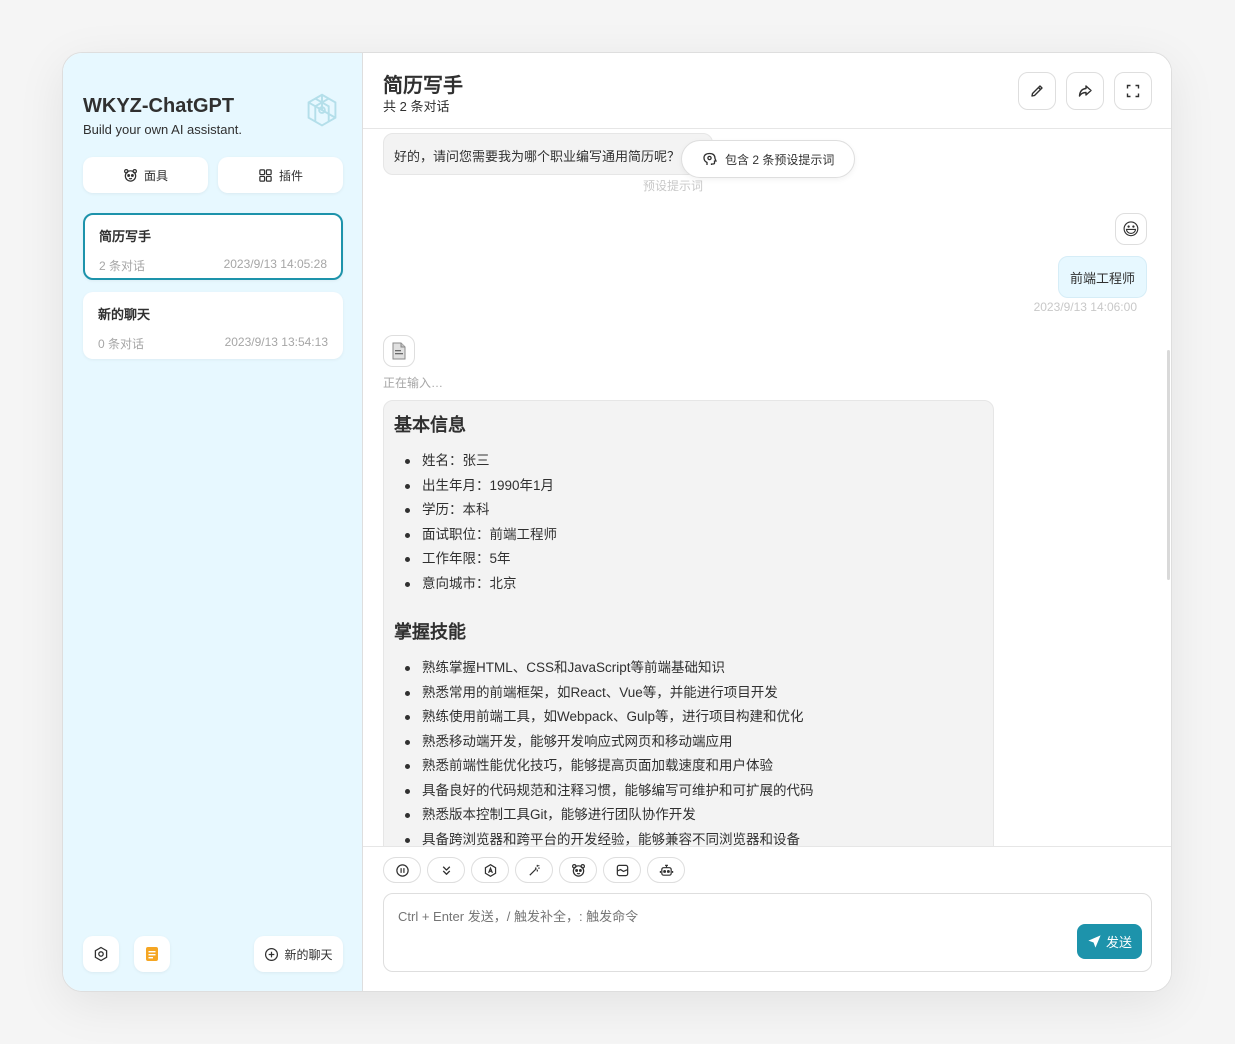  I want to click on chat-item-count: 0 条对话, so click(121, 344).